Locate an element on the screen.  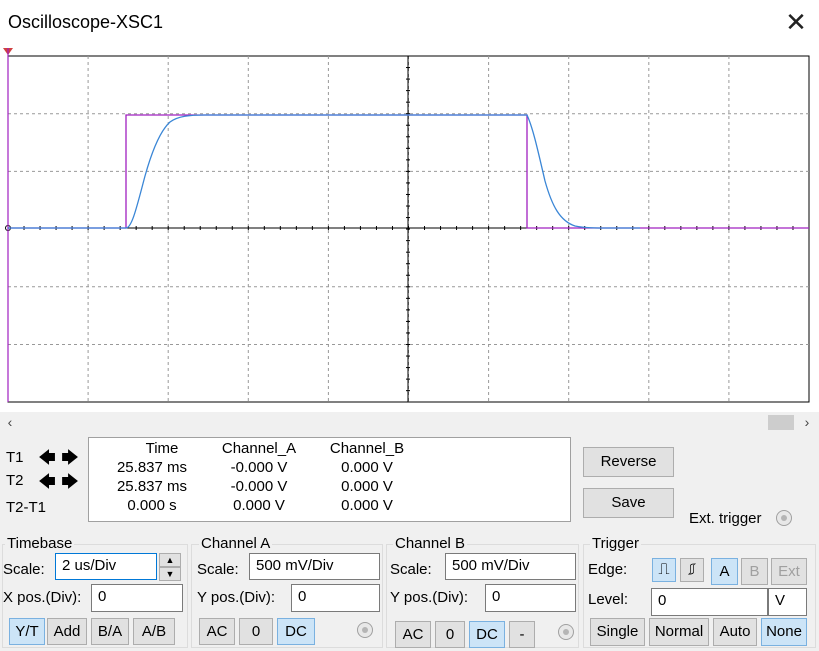
channel-b-ypos-label: Y pos.(Div): is located at coordinates (429, 597).